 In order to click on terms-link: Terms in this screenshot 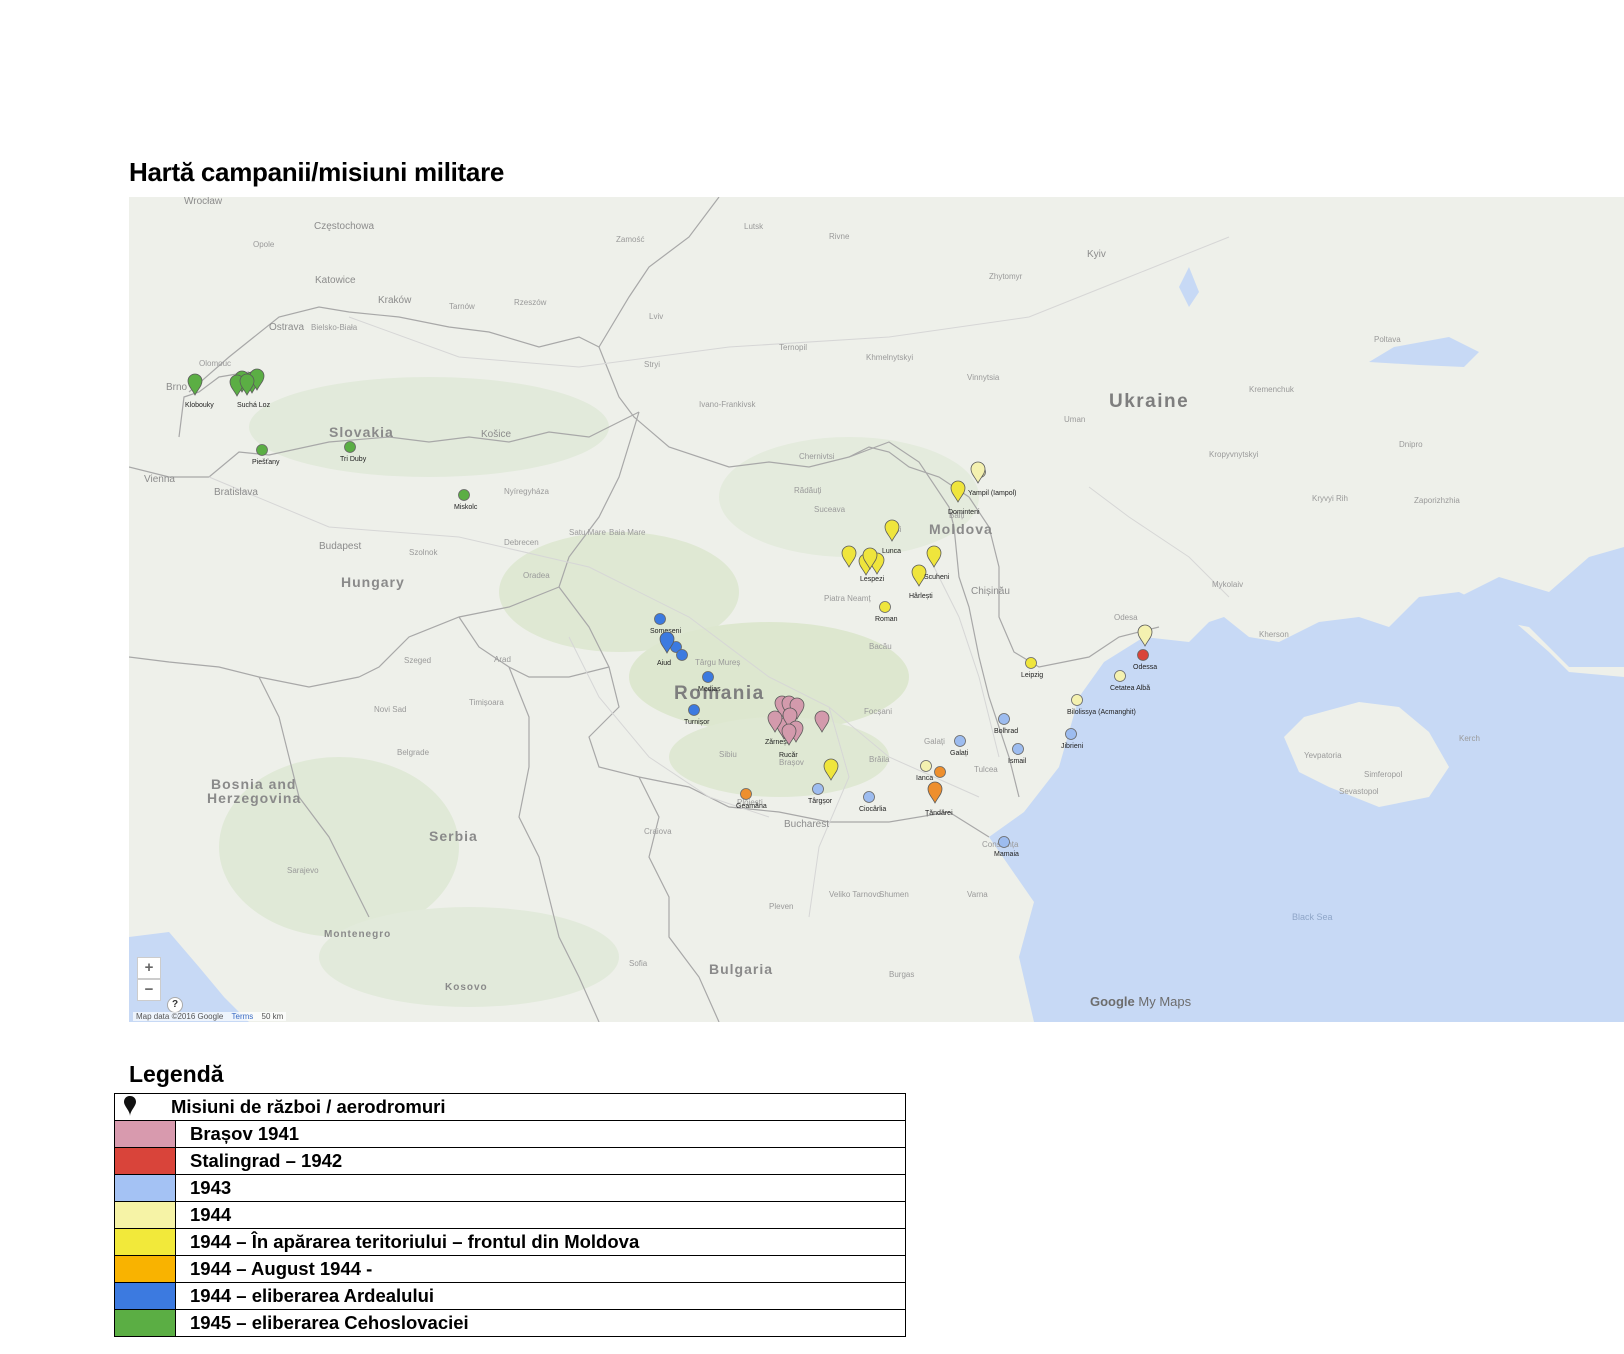, I will do `click(243, 1016)`.